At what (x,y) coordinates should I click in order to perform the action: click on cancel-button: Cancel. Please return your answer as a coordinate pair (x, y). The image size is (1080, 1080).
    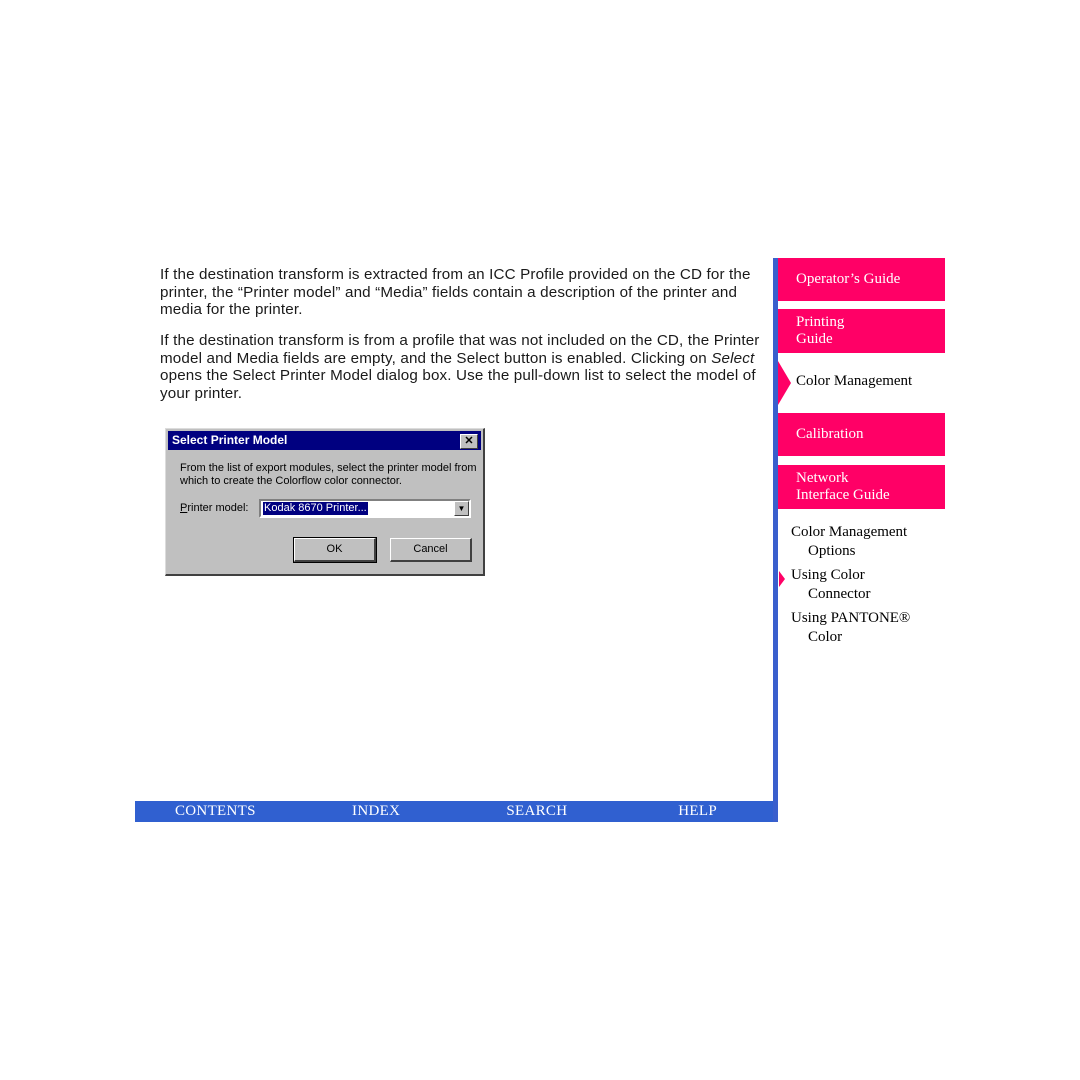
    Looking at the image, I should click on (431, 550).